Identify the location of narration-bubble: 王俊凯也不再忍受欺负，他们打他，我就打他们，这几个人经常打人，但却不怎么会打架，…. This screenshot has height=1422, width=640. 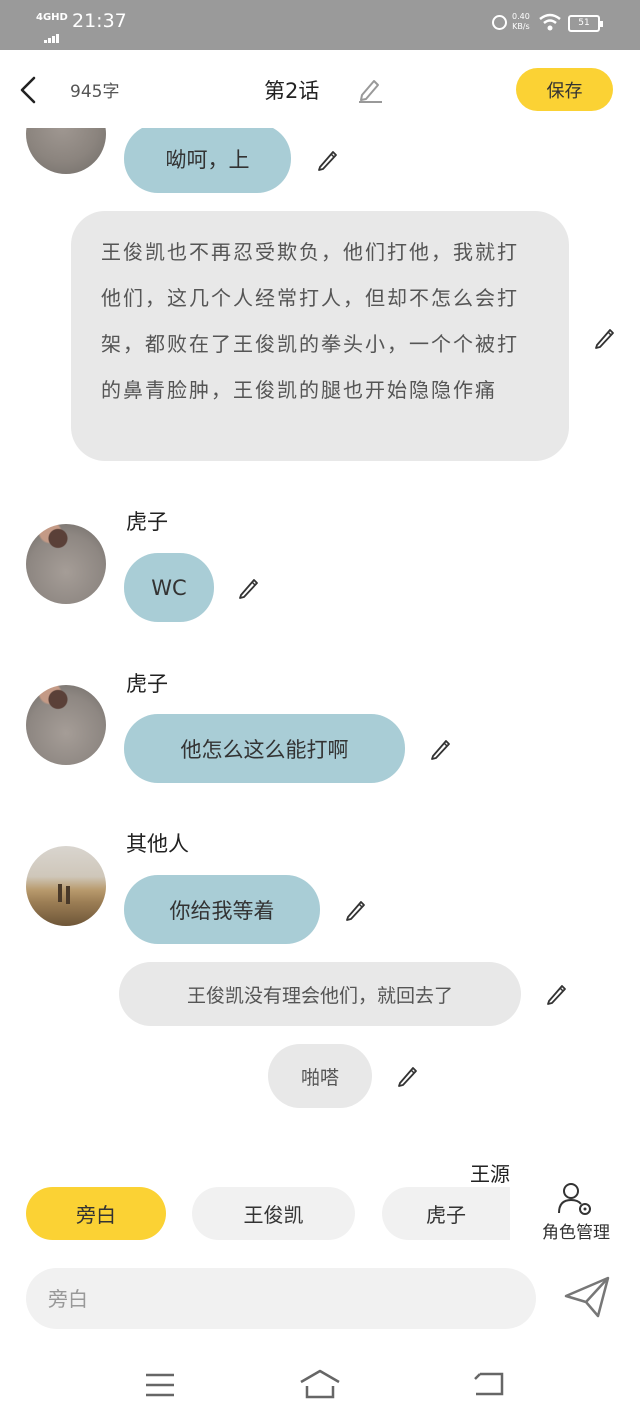
(320, 336).